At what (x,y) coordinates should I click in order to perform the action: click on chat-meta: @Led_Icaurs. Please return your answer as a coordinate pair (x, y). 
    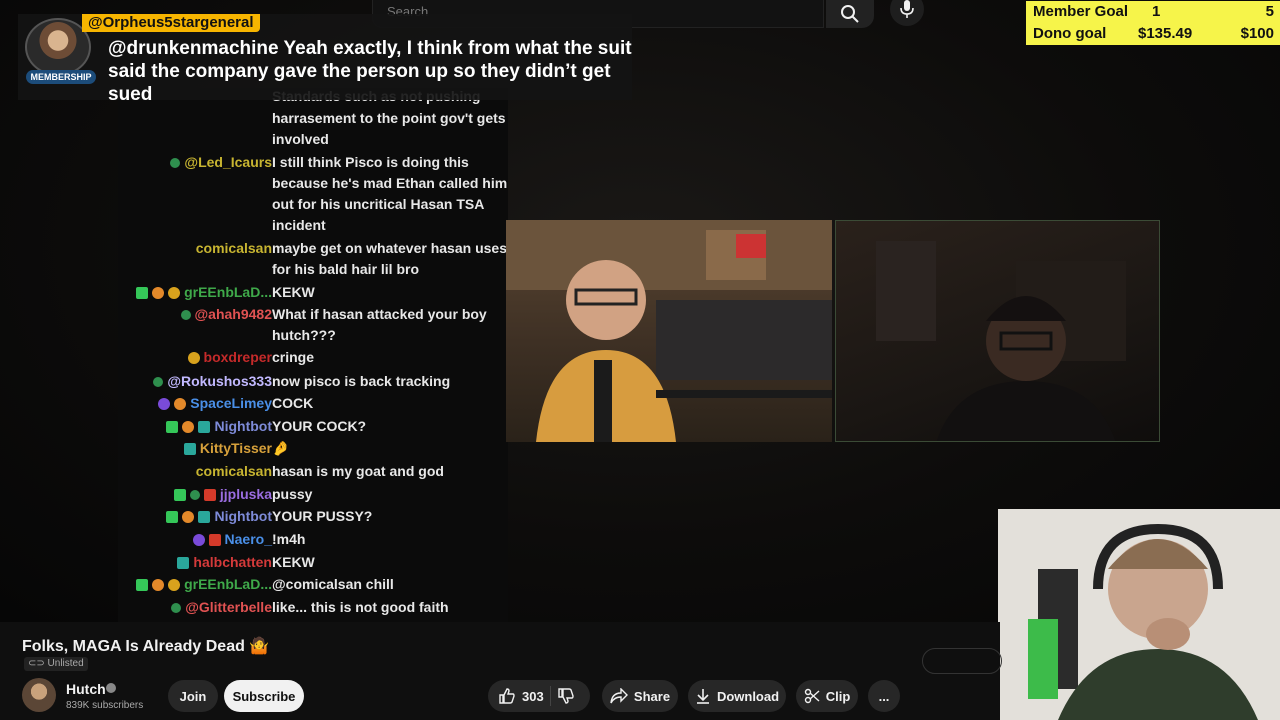
    Looking at the image, I should click on (221, 162).